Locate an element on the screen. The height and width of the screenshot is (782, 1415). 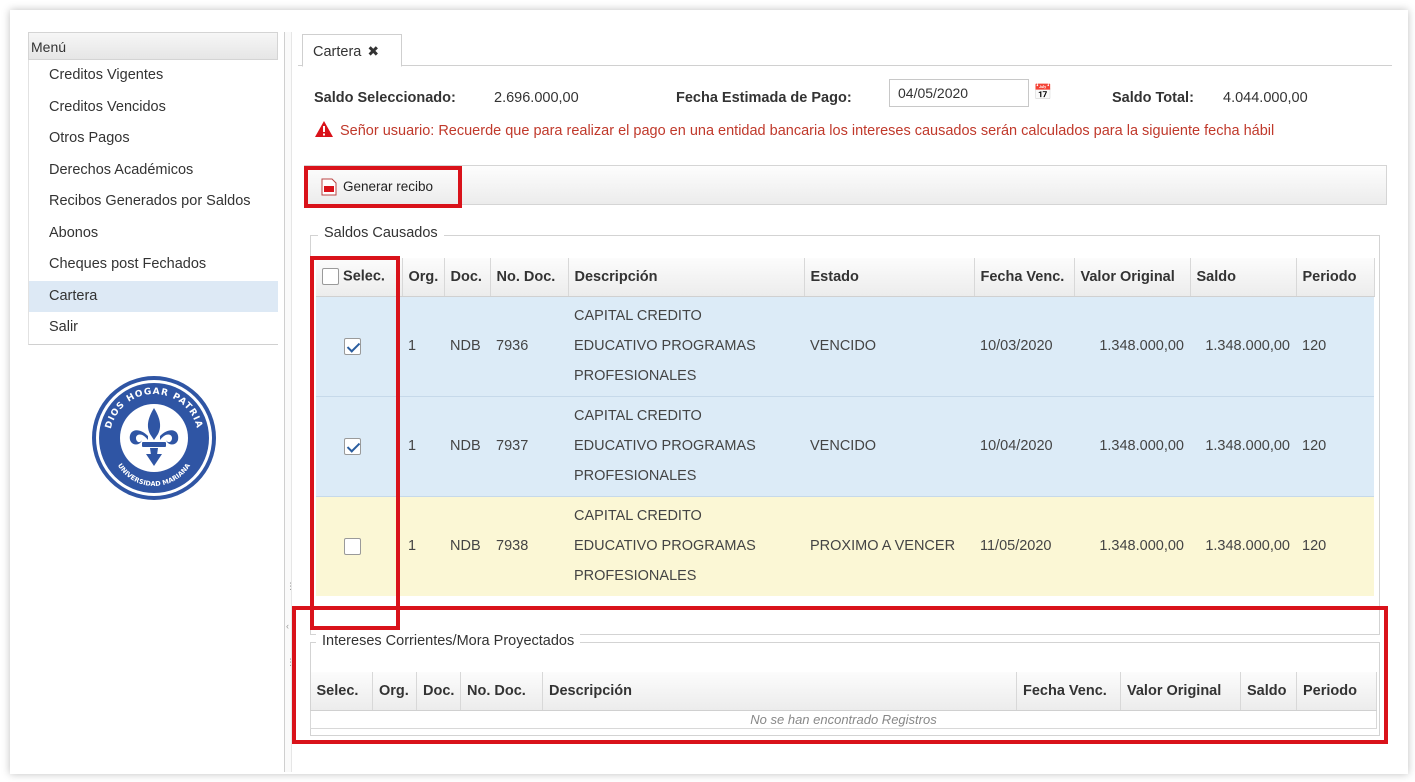
cell-no-doc: 7936 is located at coordinates (529, 346).